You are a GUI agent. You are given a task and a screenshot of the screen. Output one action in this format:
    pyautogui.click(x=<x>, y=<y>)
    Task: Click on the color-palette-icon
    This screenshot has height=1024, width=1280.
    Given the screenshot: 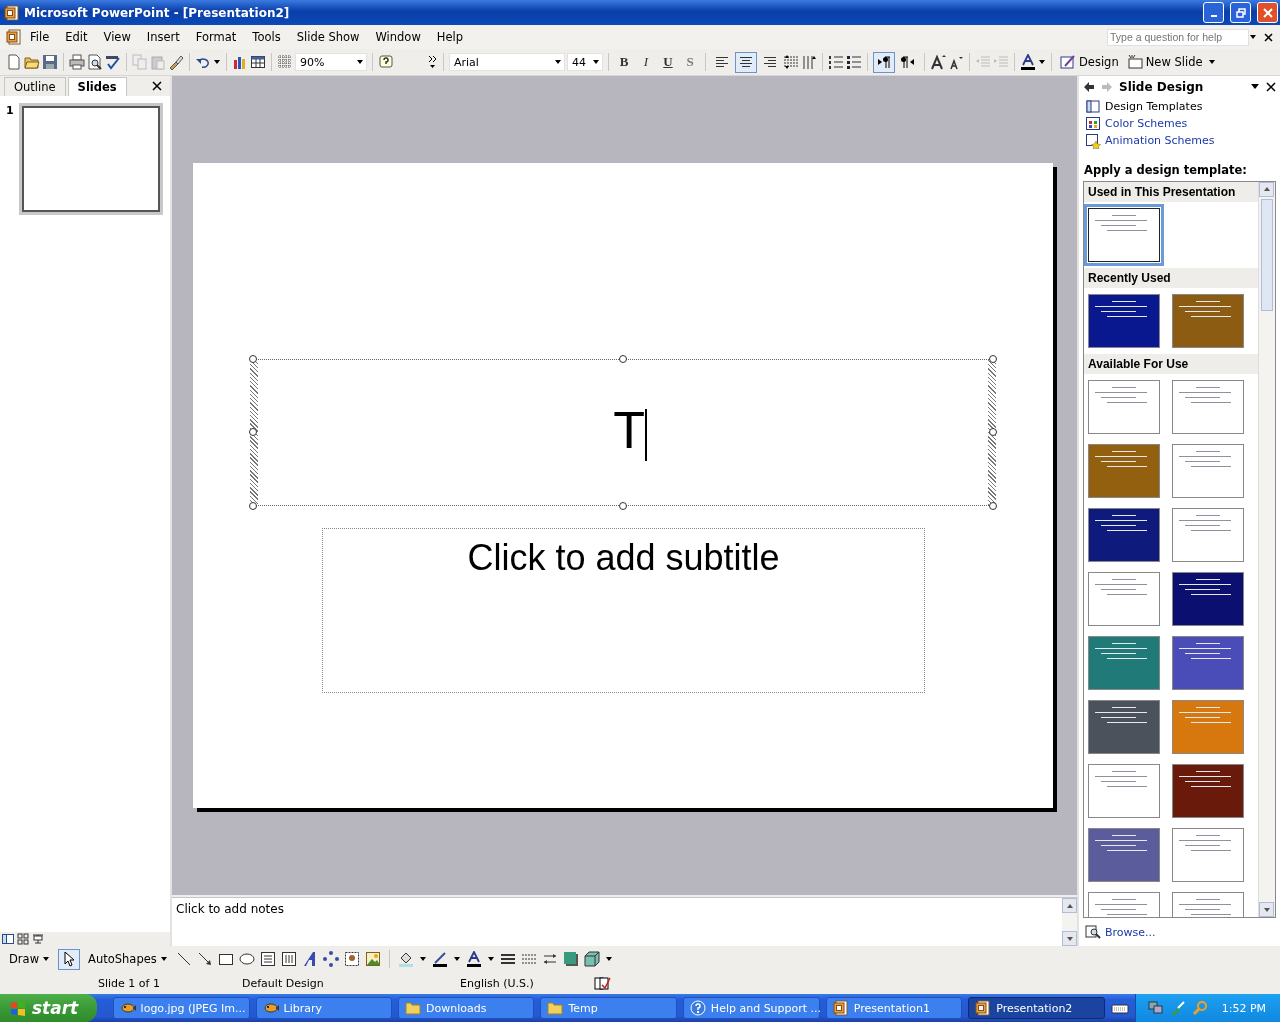 What is the action you would take?
    pyautogui.click(x=1093, y=123)
    